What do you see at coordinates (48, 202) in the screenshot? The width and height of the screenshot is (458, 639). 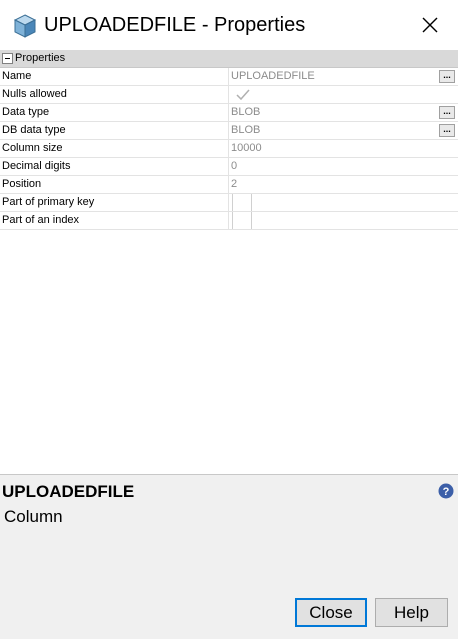 I see `property-name: Part of primary key` at bounding box center [48, 202].